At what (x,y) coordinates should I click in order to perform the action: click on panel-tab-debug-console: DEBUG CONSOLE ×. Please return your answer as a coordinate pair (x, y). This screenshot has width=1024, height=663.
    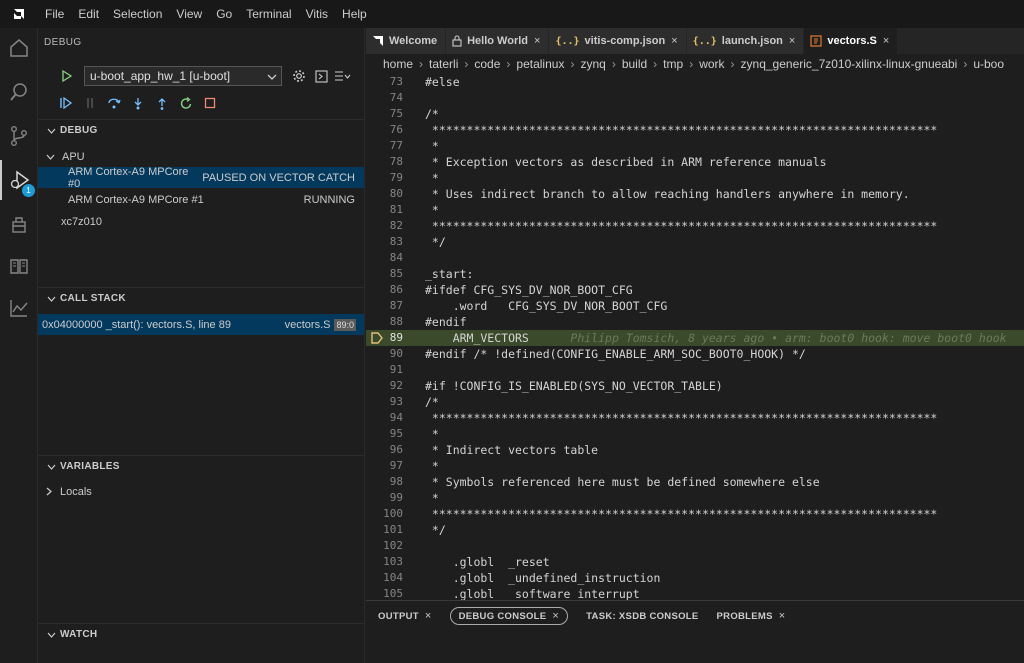
    Looking at the image, I should click on (509, 616).